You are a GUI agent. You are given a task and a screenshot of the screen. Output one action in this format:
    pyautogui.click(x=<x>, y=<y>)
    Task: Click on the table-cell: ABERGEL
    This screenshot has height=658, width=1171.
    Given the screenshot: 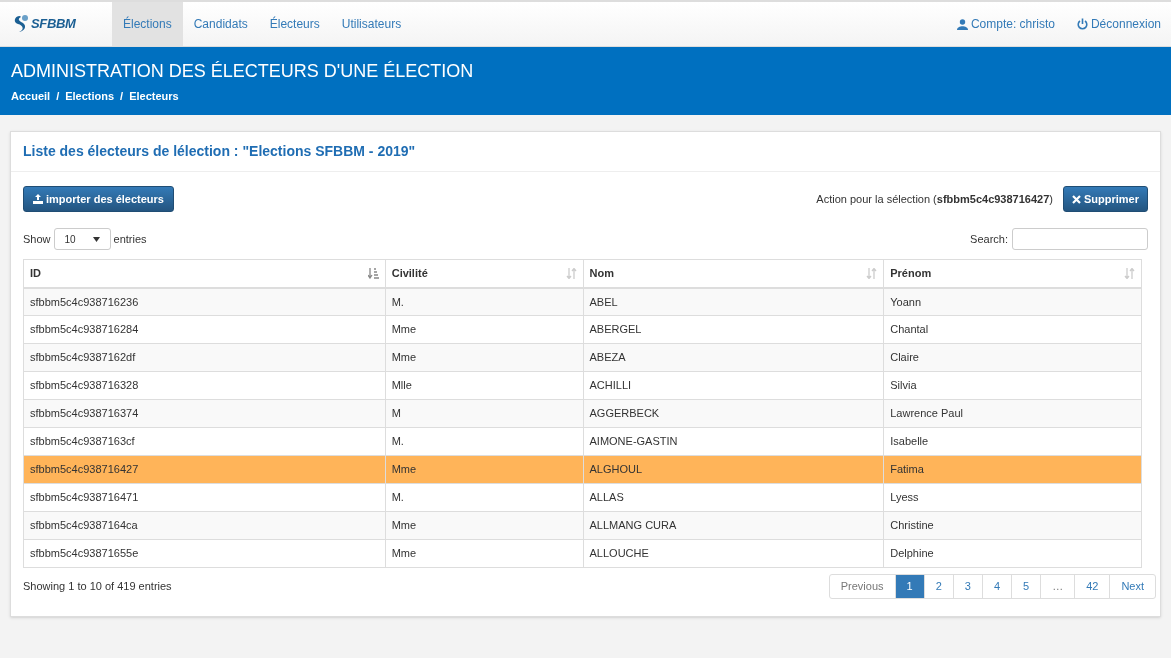 What is the action you would take?
    pyautogui.click(x=733, y=329)
    